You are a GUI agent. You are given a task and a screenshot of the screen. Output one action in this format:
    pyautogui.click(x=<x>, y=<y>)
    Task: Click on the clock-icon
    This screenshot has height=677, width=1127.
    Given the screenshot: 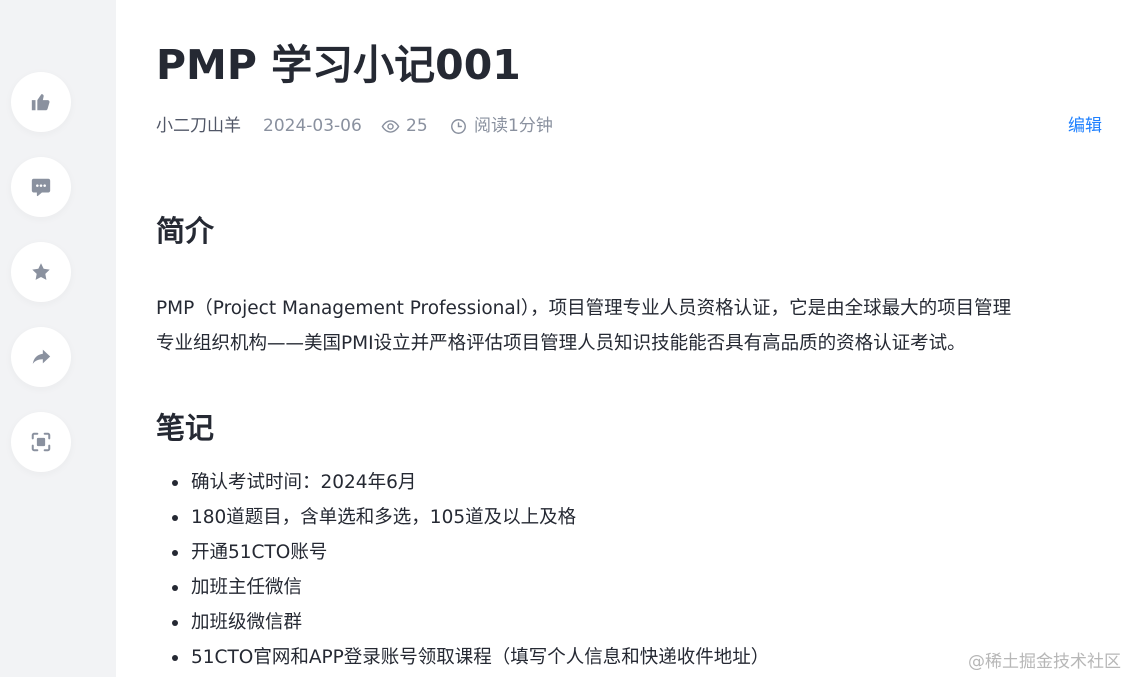 What is the action you would take?
    pyautogui.click(x=458, y=126)
    